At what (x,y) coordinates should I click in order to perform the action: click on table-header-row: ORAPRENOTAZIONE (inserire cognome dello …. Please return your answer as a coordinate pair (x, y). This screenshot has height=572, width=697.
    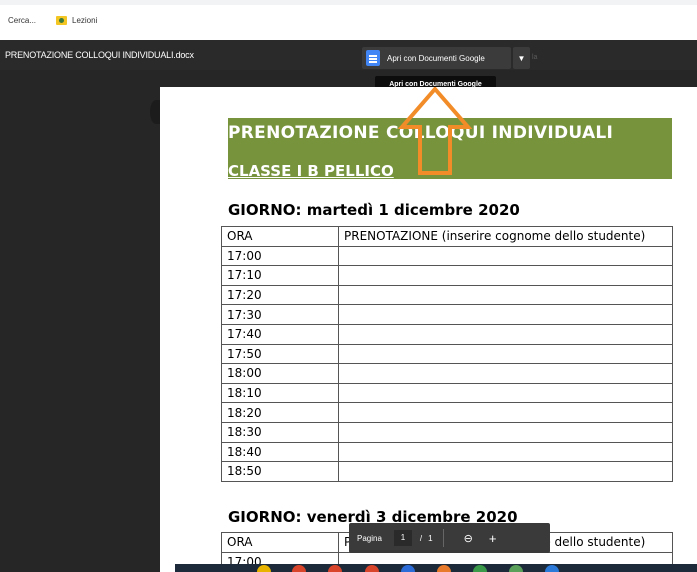
    Looking at the image, I should click on (447, 236).